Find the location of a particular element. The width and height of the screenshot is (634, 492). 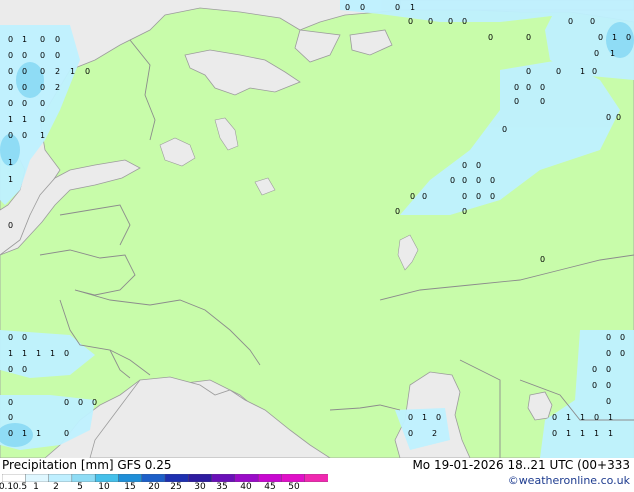

map-title: Precipitation [mm] GFS 0.25 is located at coordinates (87, 465).